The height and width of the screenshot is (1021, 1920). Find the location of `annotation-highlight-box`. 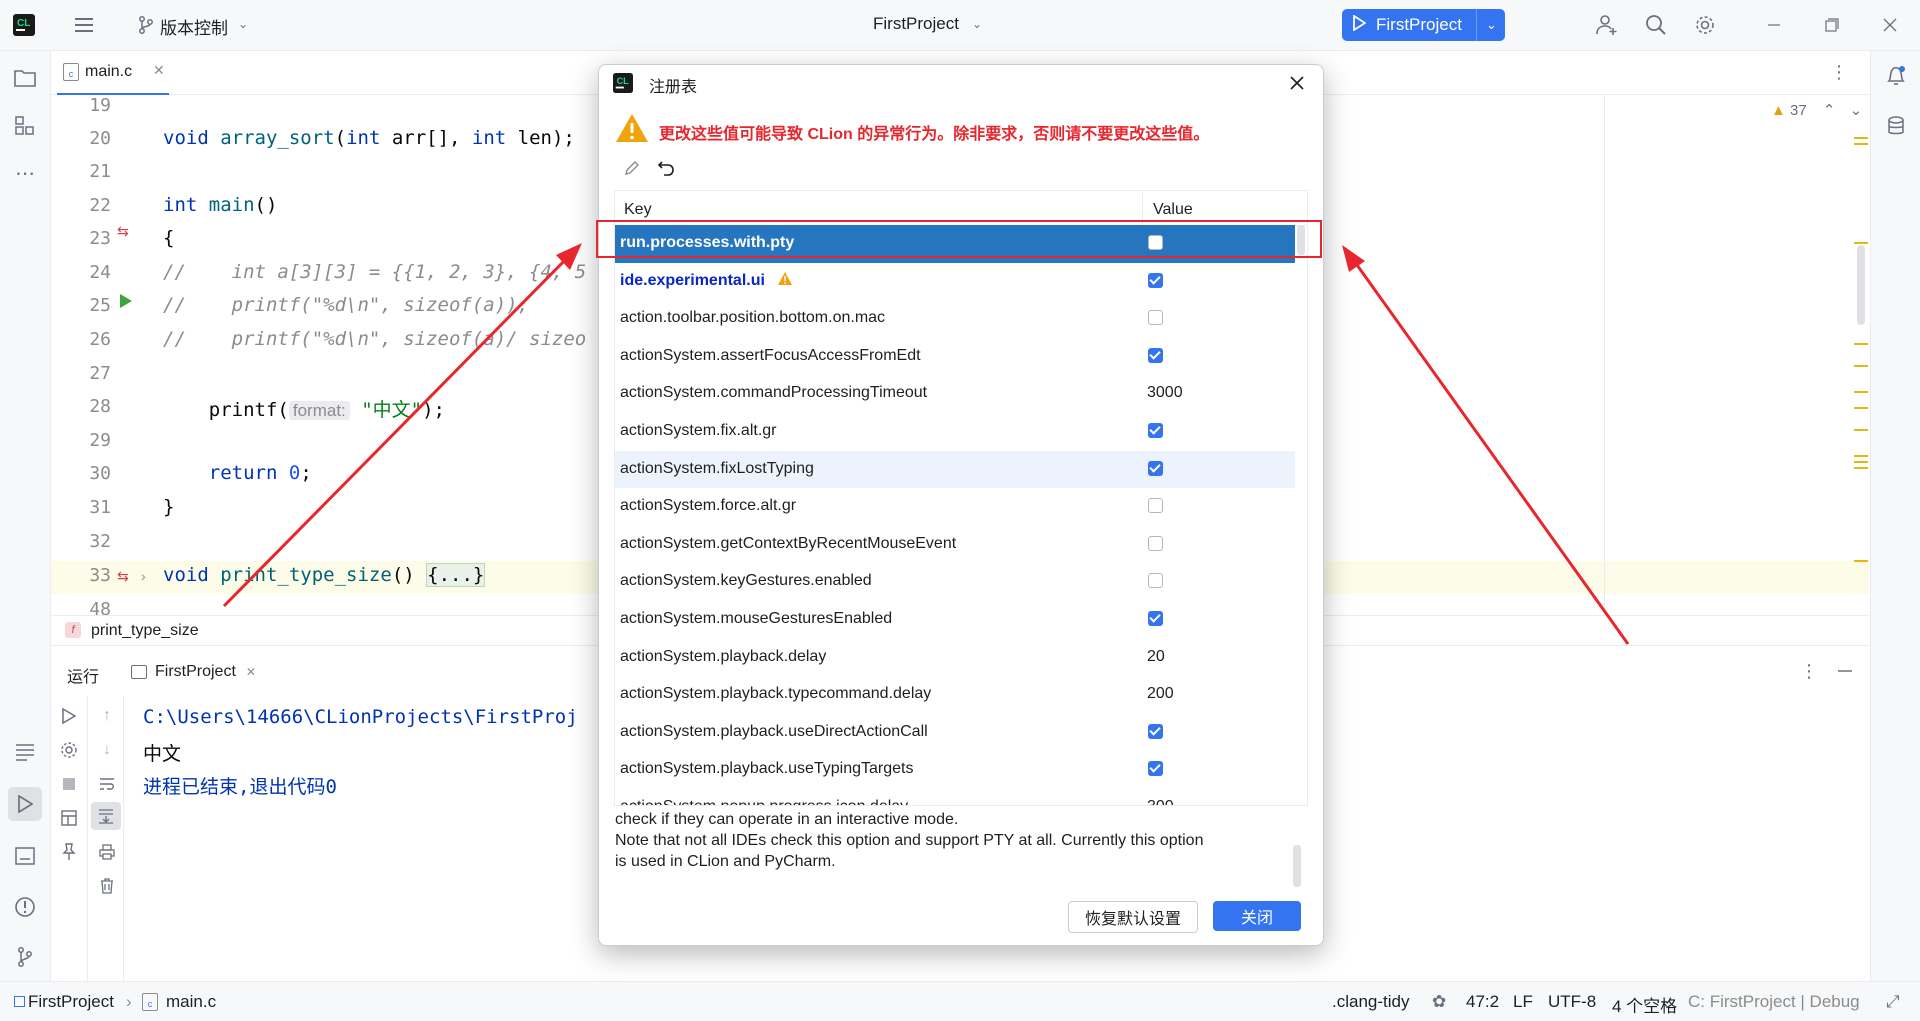

annotation-highlight-box is located at coordinates (959, 239).